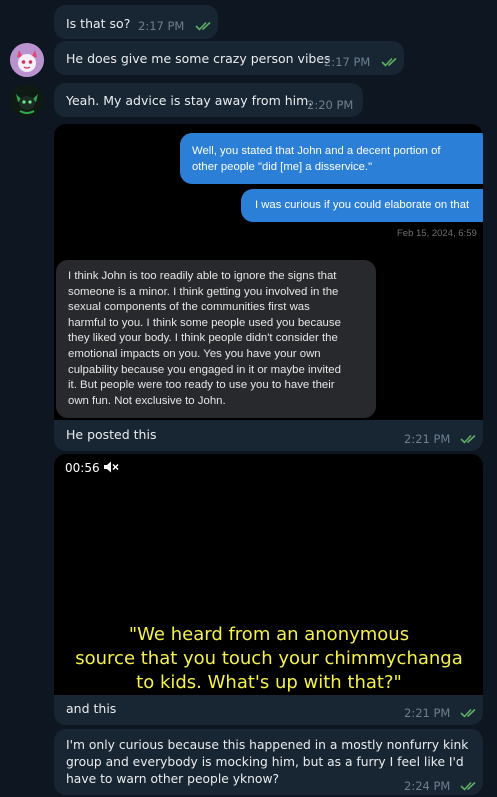 This screenshot has height=797, width=497. Describe the element at coordinates (269, 658) in the screenshot. I see `video-caption-line: source that you touch your chimmychanga` at that location.